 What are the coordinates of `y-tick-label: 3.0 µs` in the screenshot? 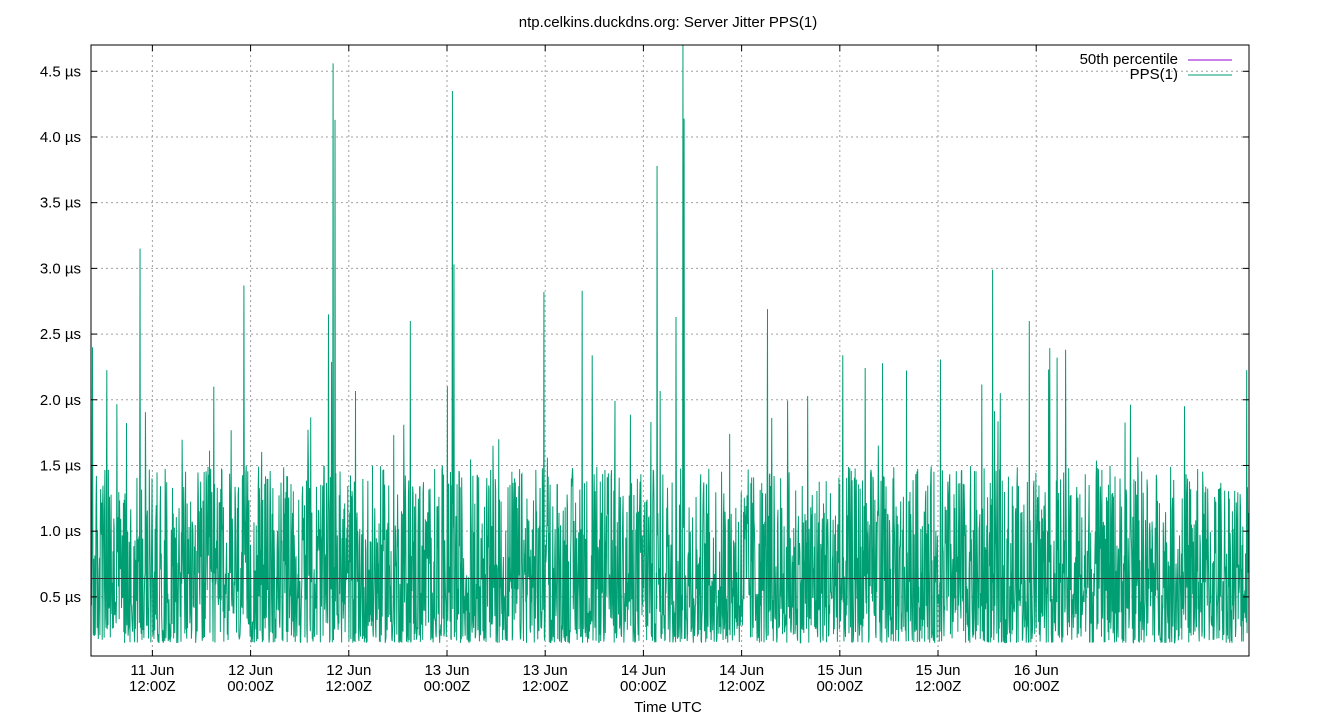 It's located at (60, 268).